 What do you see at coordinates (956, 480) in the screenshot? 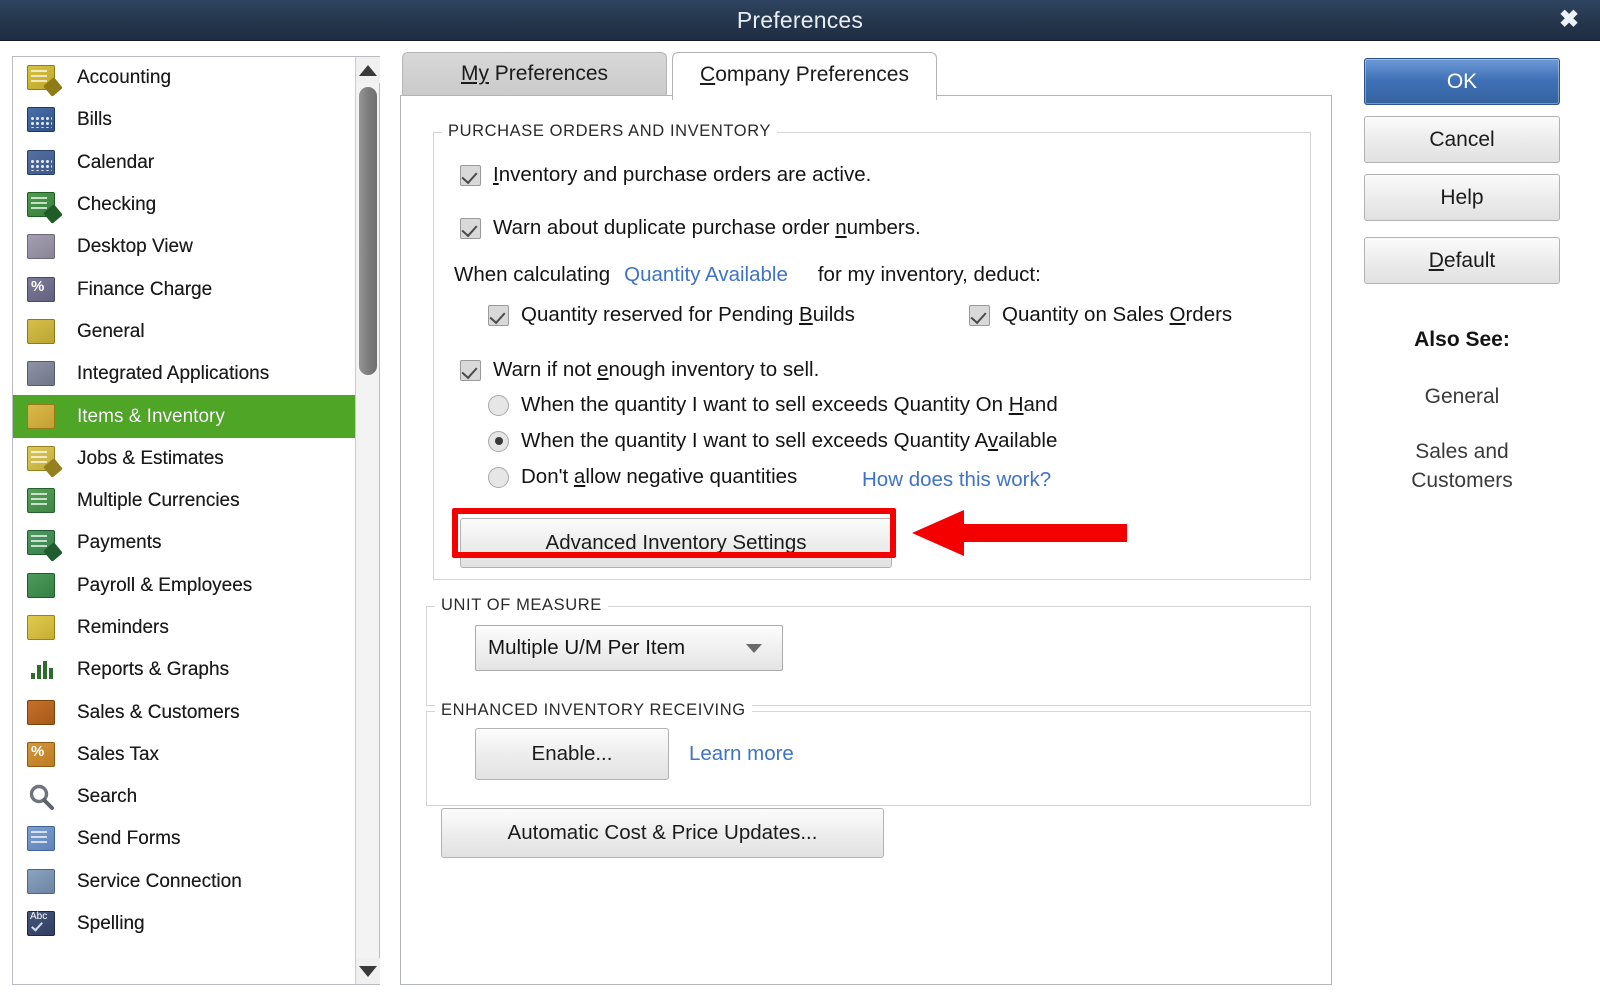
I see `how-does-this-work-link: How does this work?` at bounding box center [956, 480].